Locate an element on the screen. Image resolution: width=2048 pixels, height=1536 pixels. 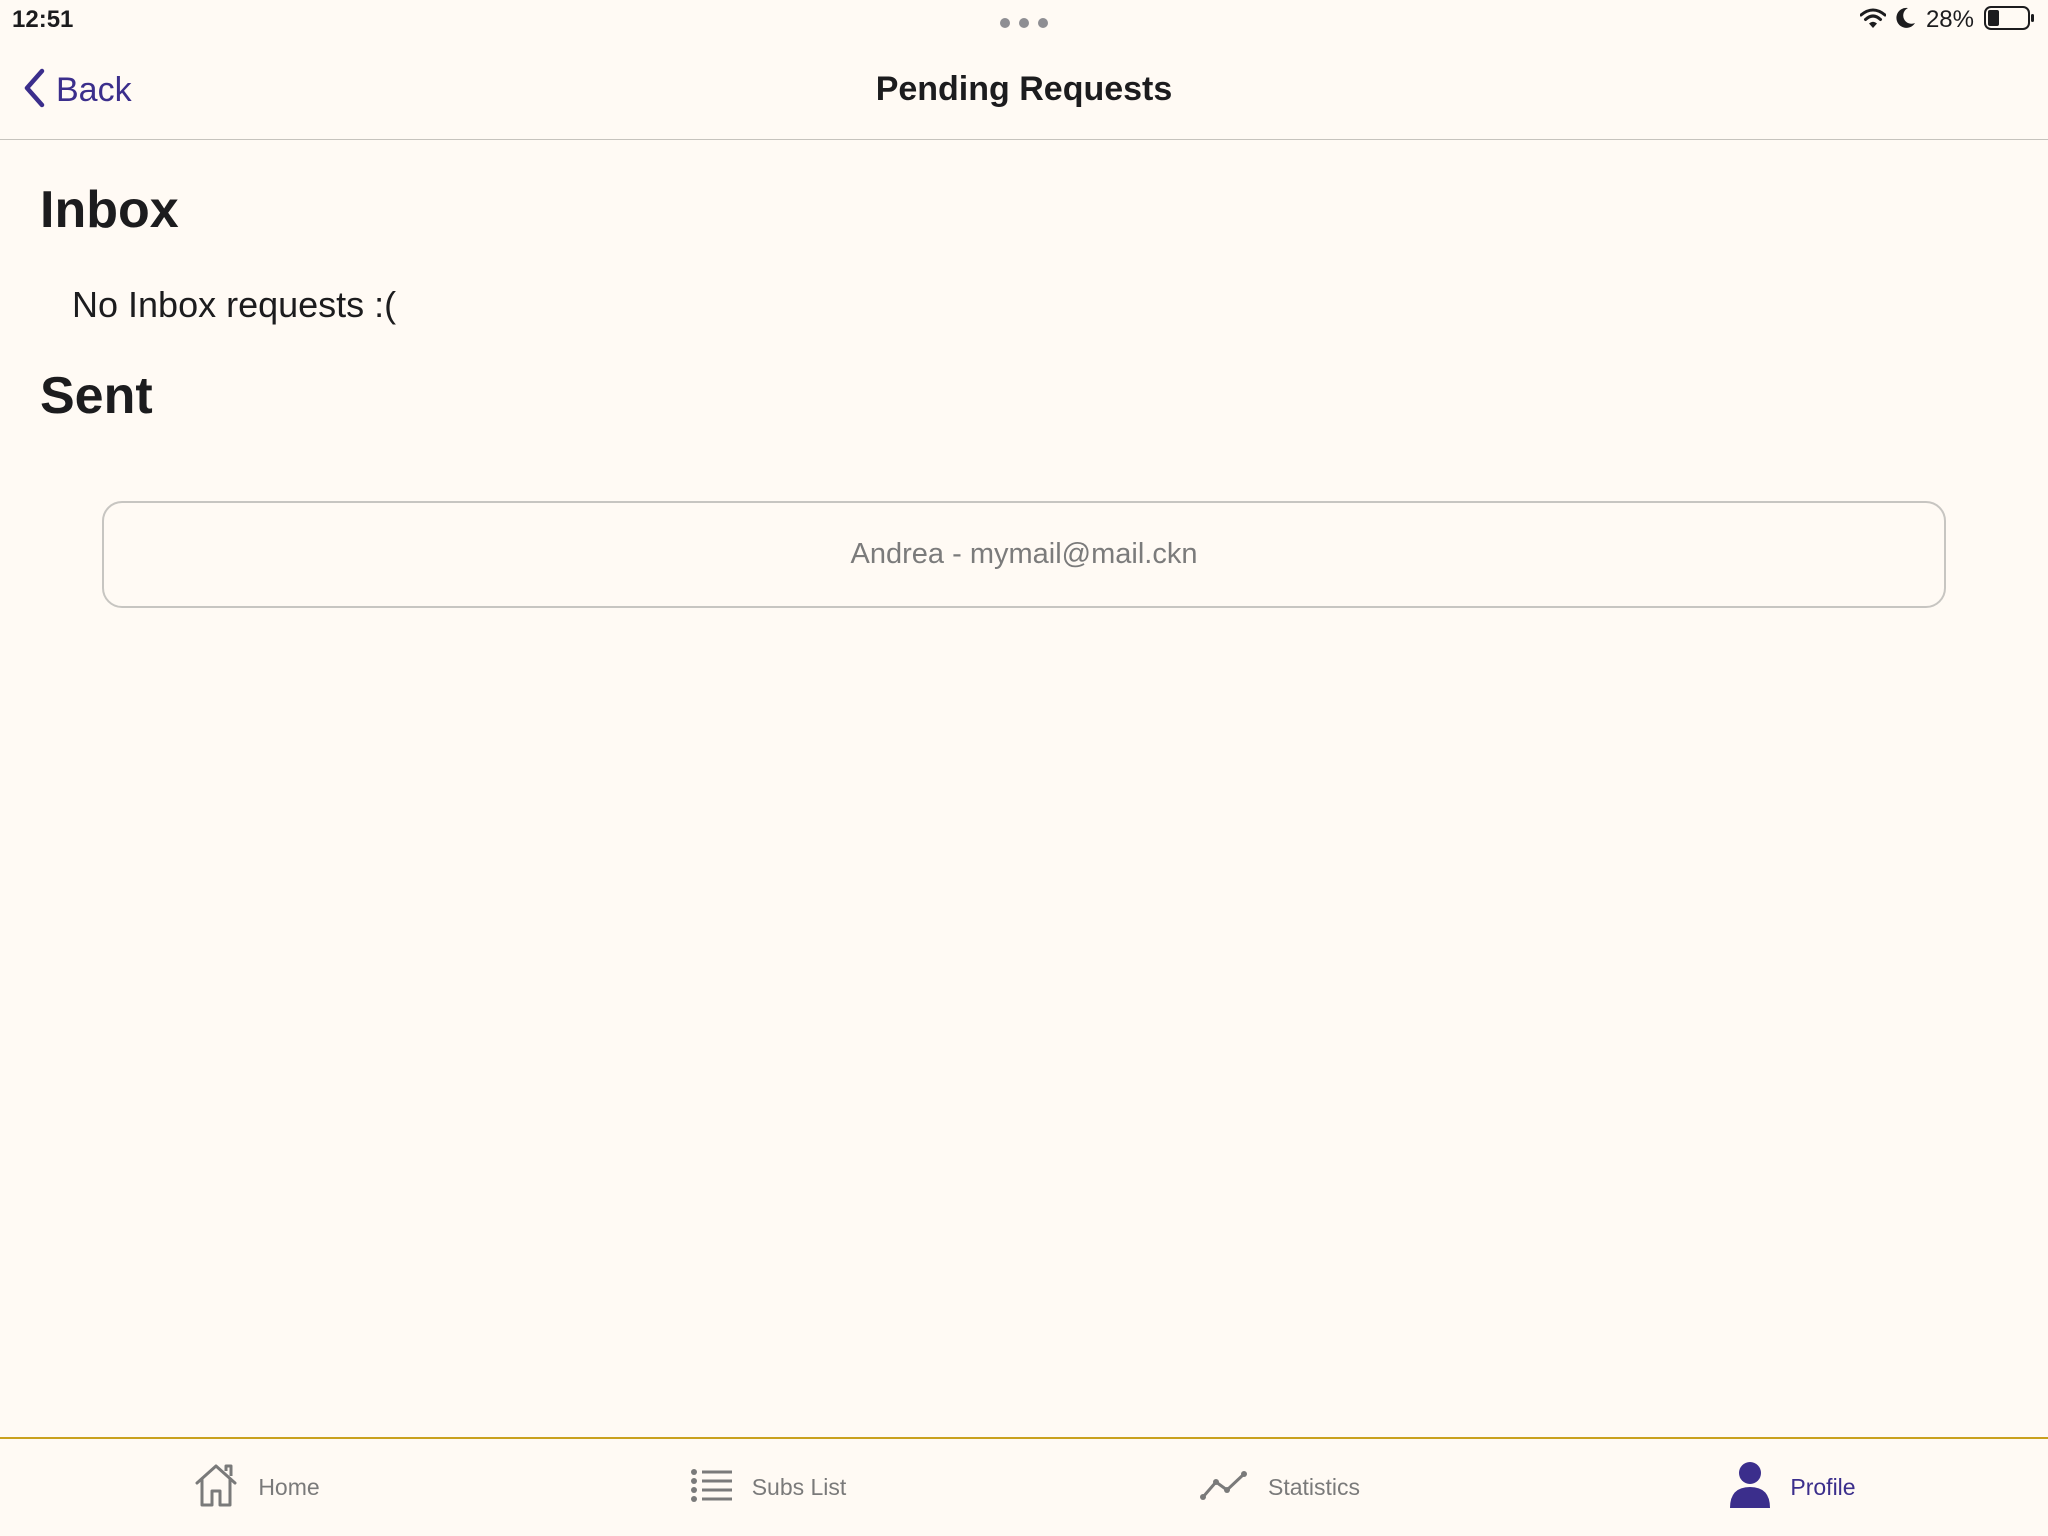
multitasking-dots-icon is located at coordinates (1024, 24).